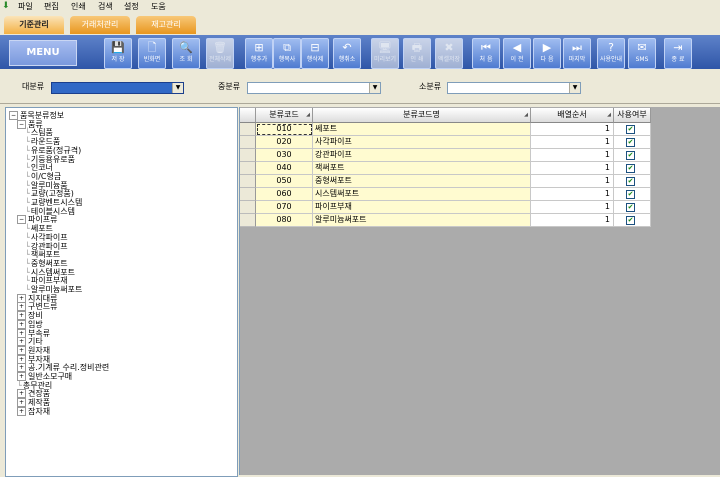 This screenshot has width=720, height=477. What do you see at coordinates (186, 53) in the screenshot?
I see `toolbar-button-search: 🔍 조 회` at bounding box center [186, 53].